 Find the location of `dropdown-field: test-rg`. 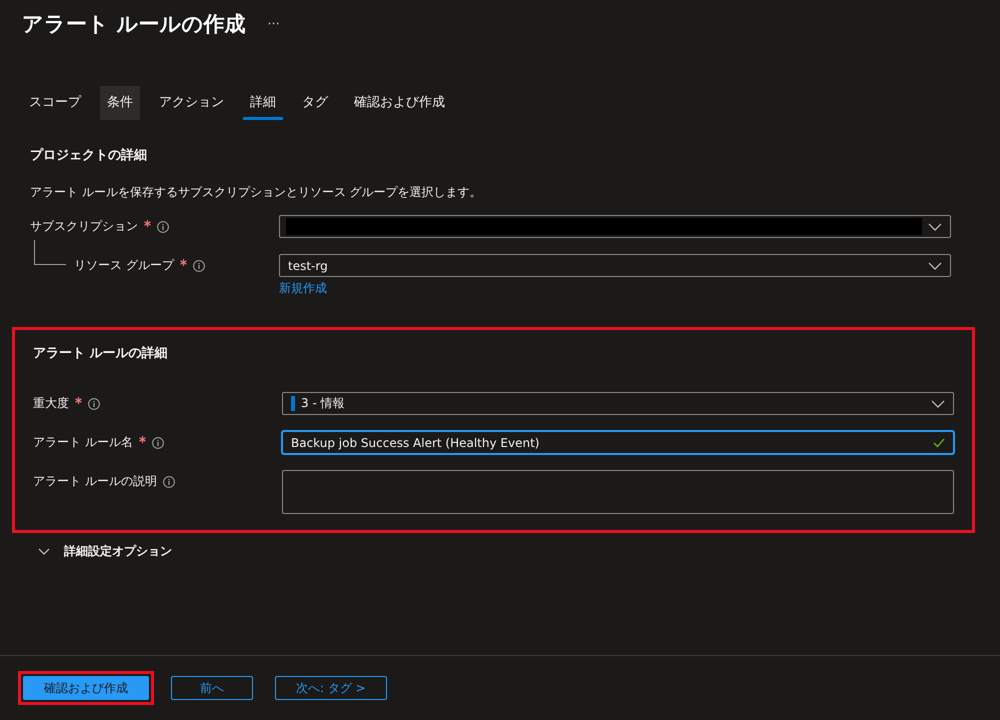

dropdown-field: test-rg is located at coordinates (615, 265).